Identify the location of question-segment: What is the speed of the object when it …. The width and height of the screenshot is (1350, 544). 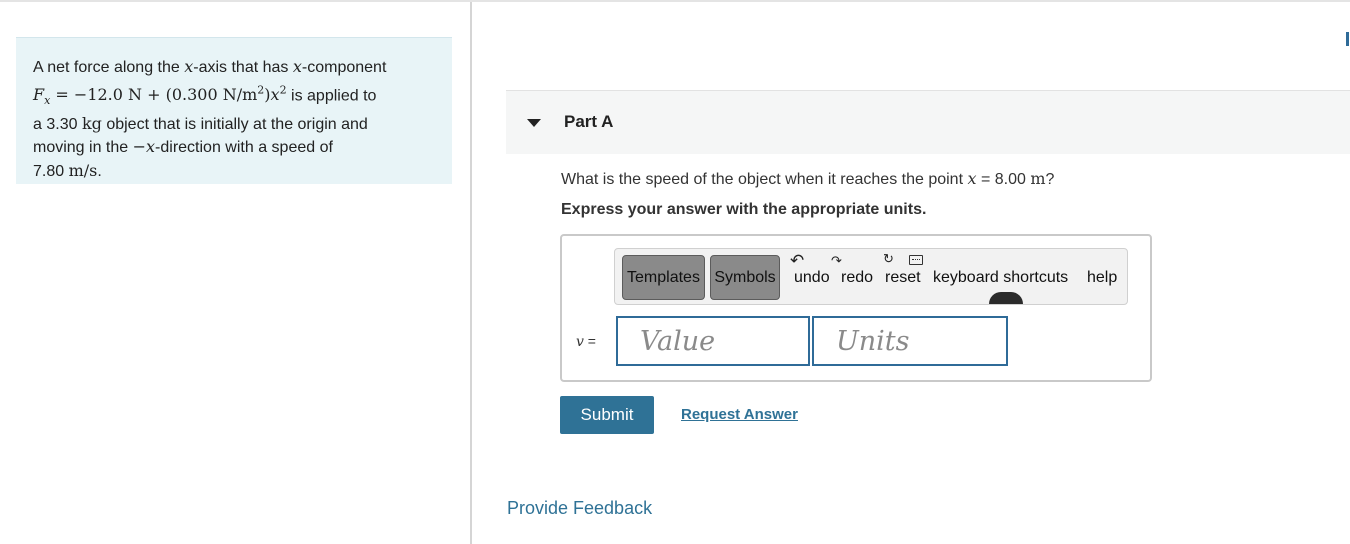
(764, 179).